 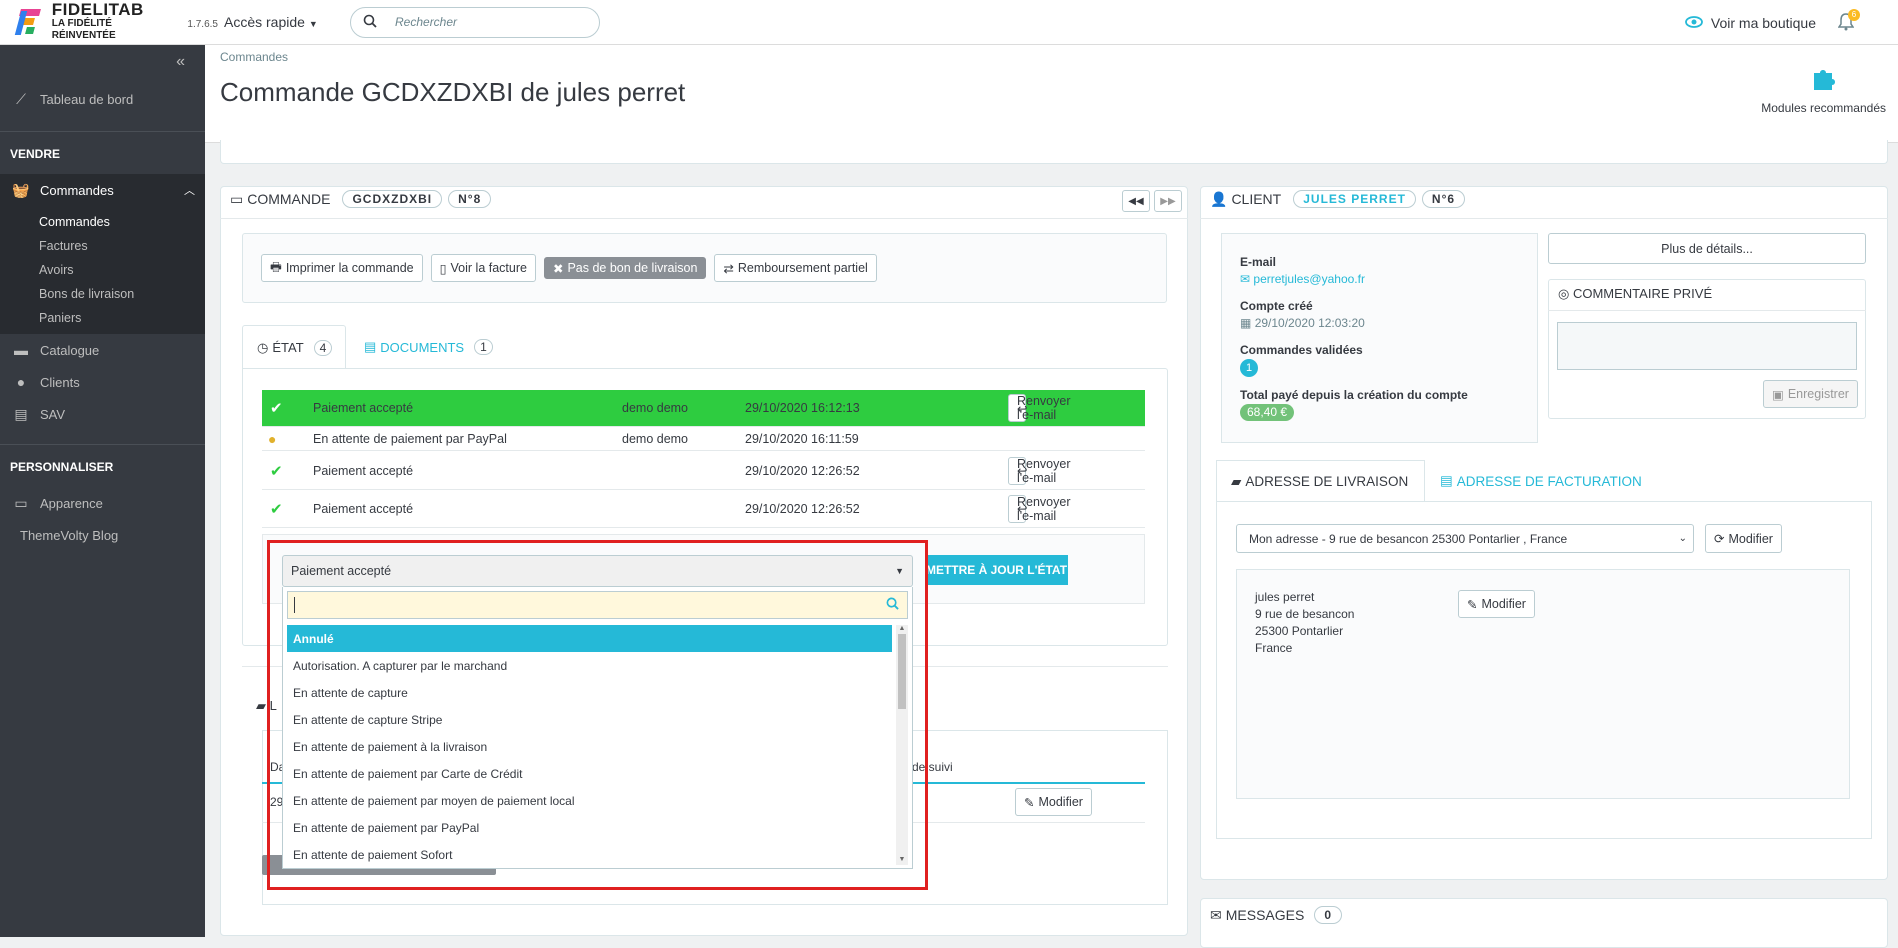 I want to click on file-icon: ▯, so click(x=443, y=268).